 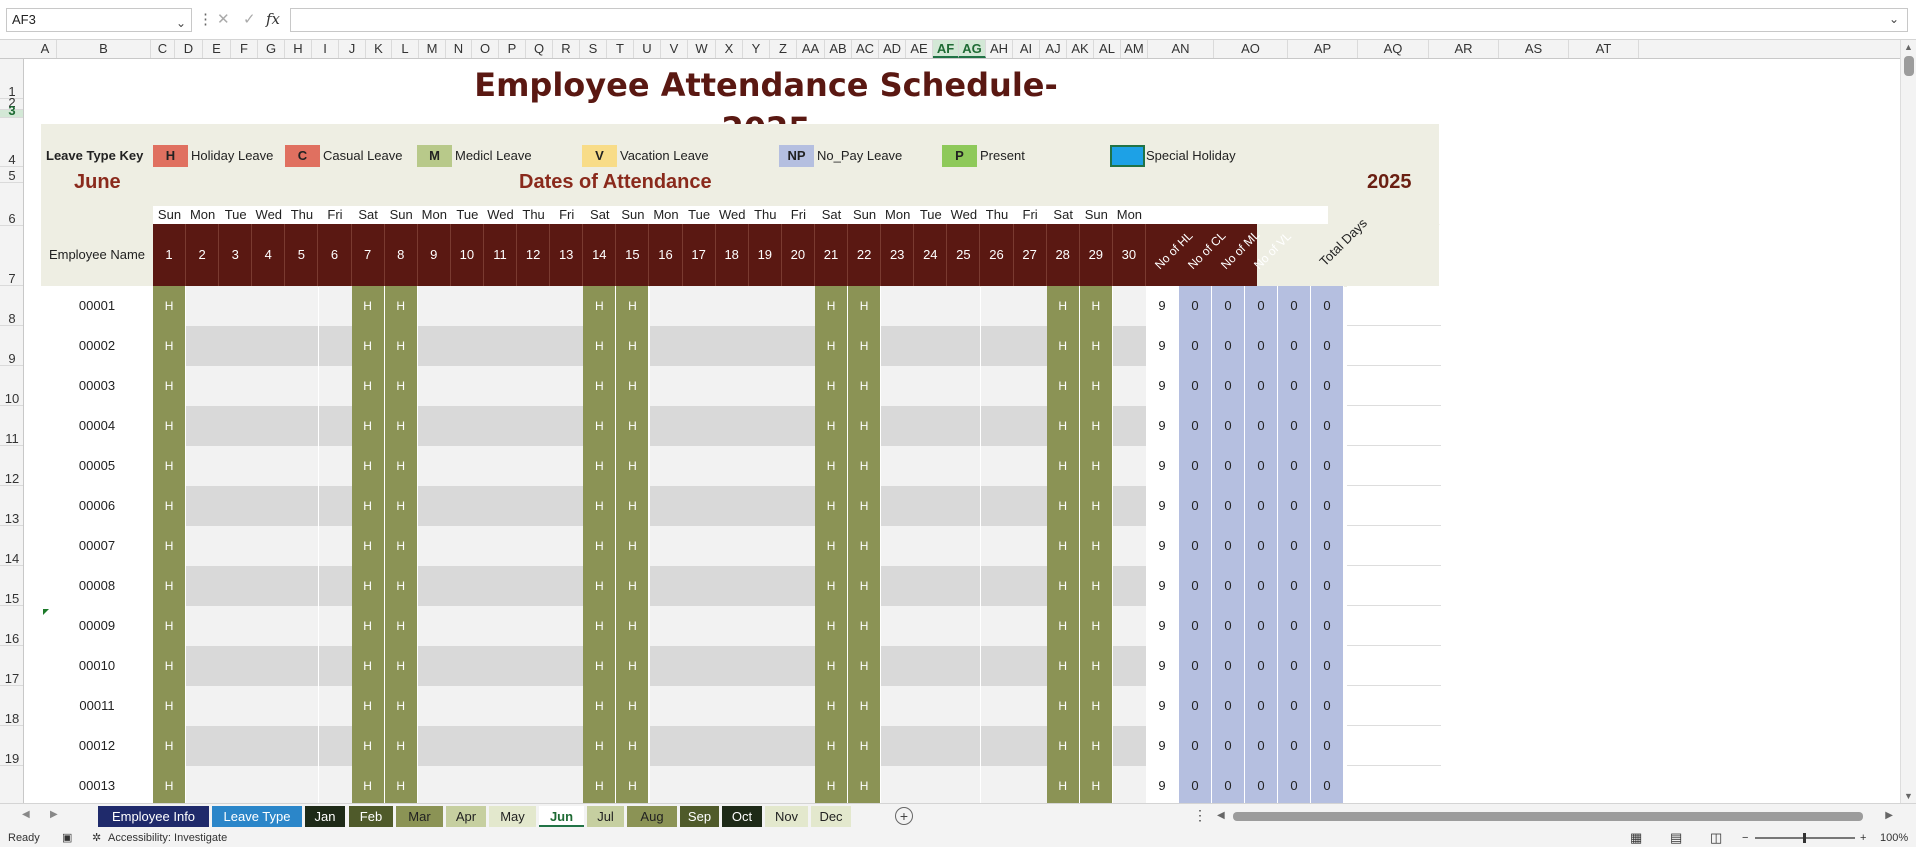 What do you see at coordinates (1134, 49) in the screenshot?
I see `column-header-am: AM` at bounding box center [1134, 49].